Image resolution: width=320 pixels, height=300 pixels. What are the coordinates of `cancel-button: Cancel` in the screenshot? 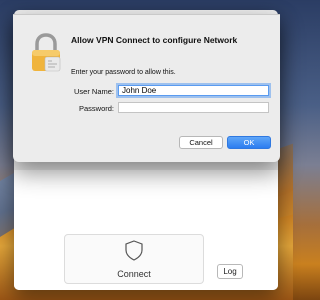 It's located at (201, 142).